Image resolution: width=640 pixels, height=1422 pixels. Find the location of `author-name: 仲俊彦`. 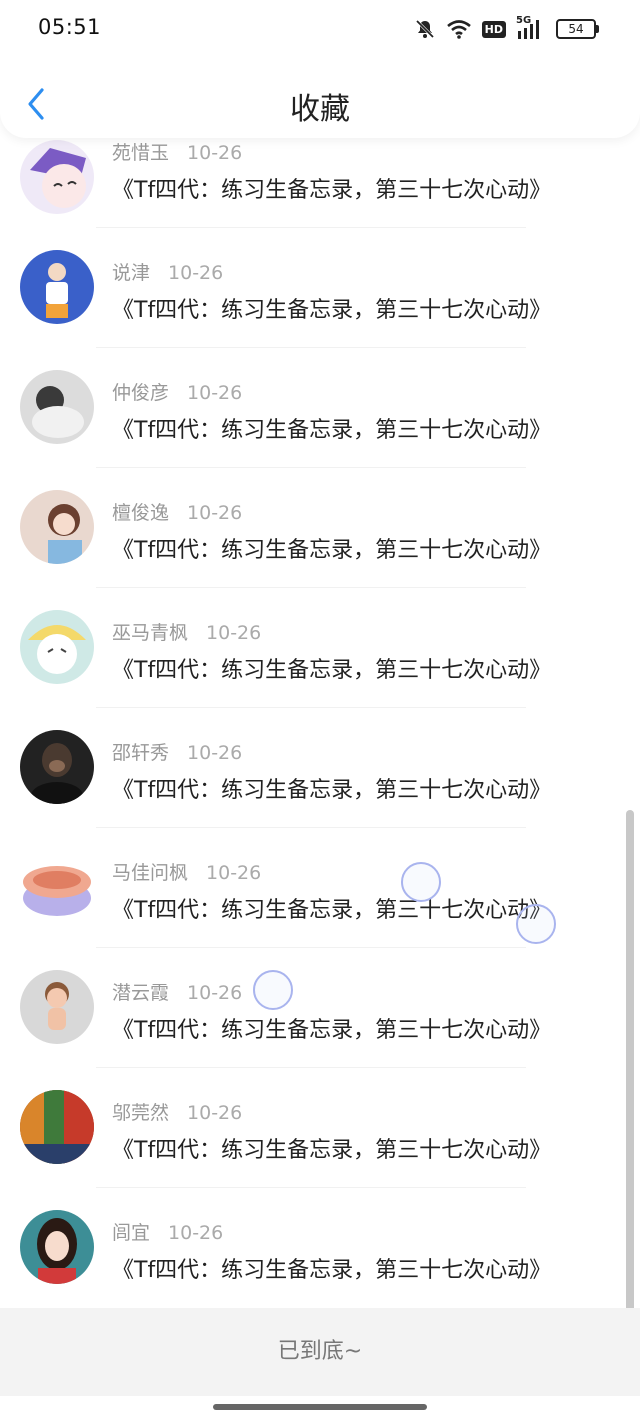

author-name: 仲俊彦 is located at coordinates (141, 393).